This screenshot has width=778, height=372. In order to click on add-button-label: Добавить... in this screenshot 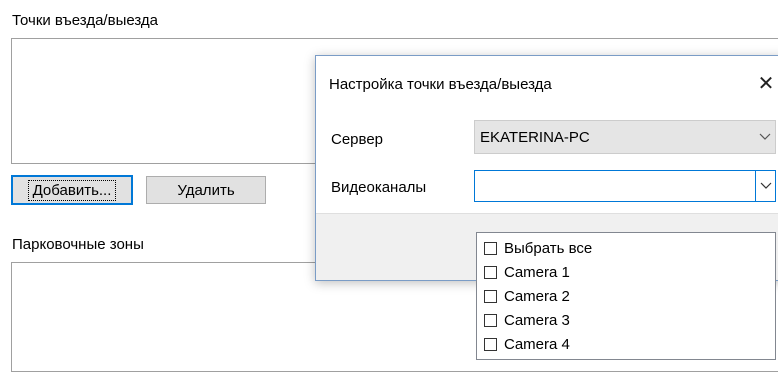, I will do `click(72, 190)`.